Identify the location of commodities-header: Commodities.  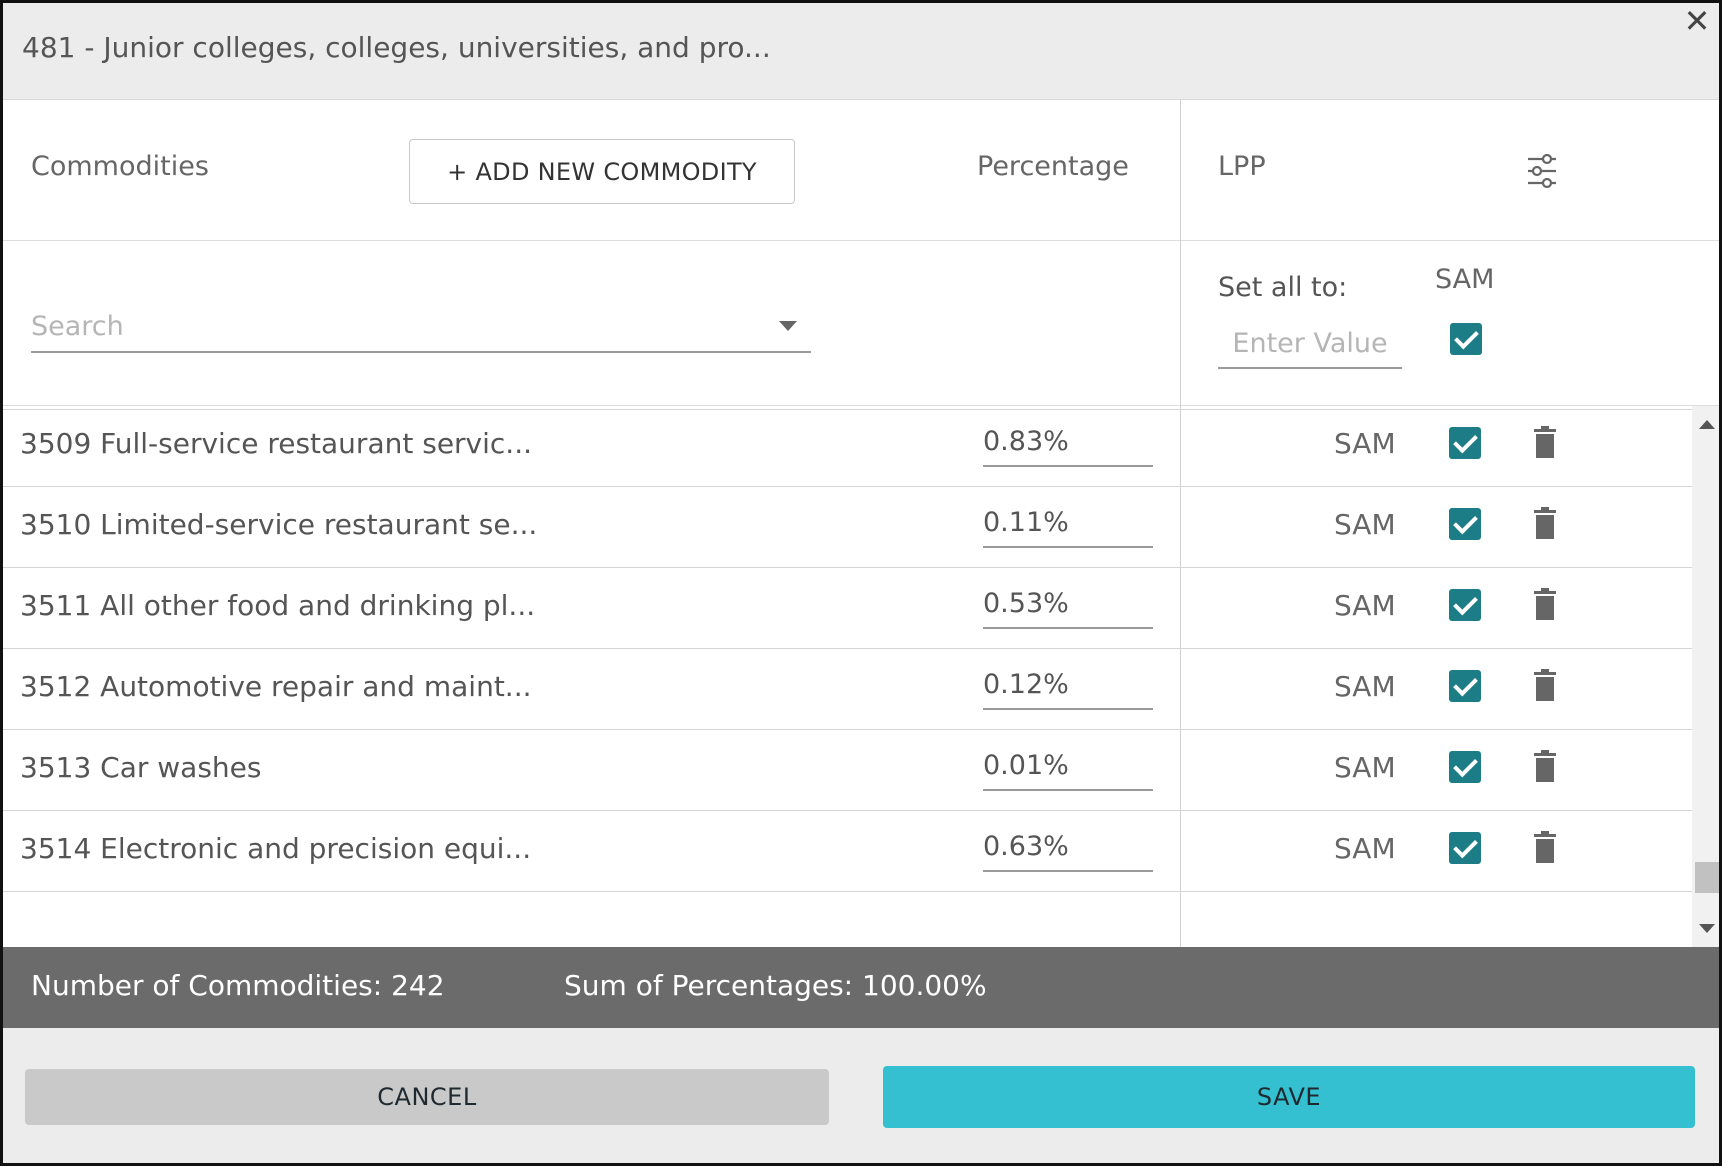
(120, 166).